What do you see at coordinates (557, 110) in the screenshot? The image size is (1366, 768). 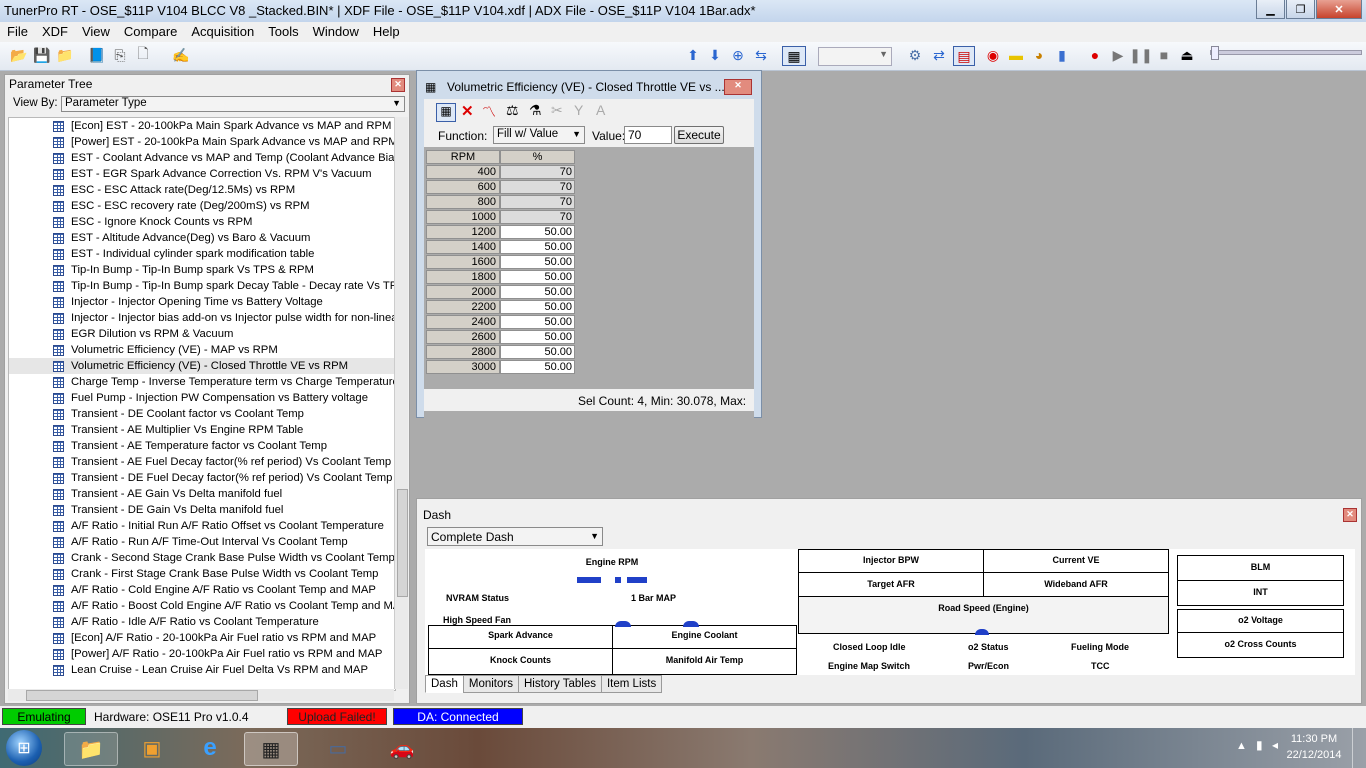 I see `cut-icon: ✂` at bounding box center [557, 110].